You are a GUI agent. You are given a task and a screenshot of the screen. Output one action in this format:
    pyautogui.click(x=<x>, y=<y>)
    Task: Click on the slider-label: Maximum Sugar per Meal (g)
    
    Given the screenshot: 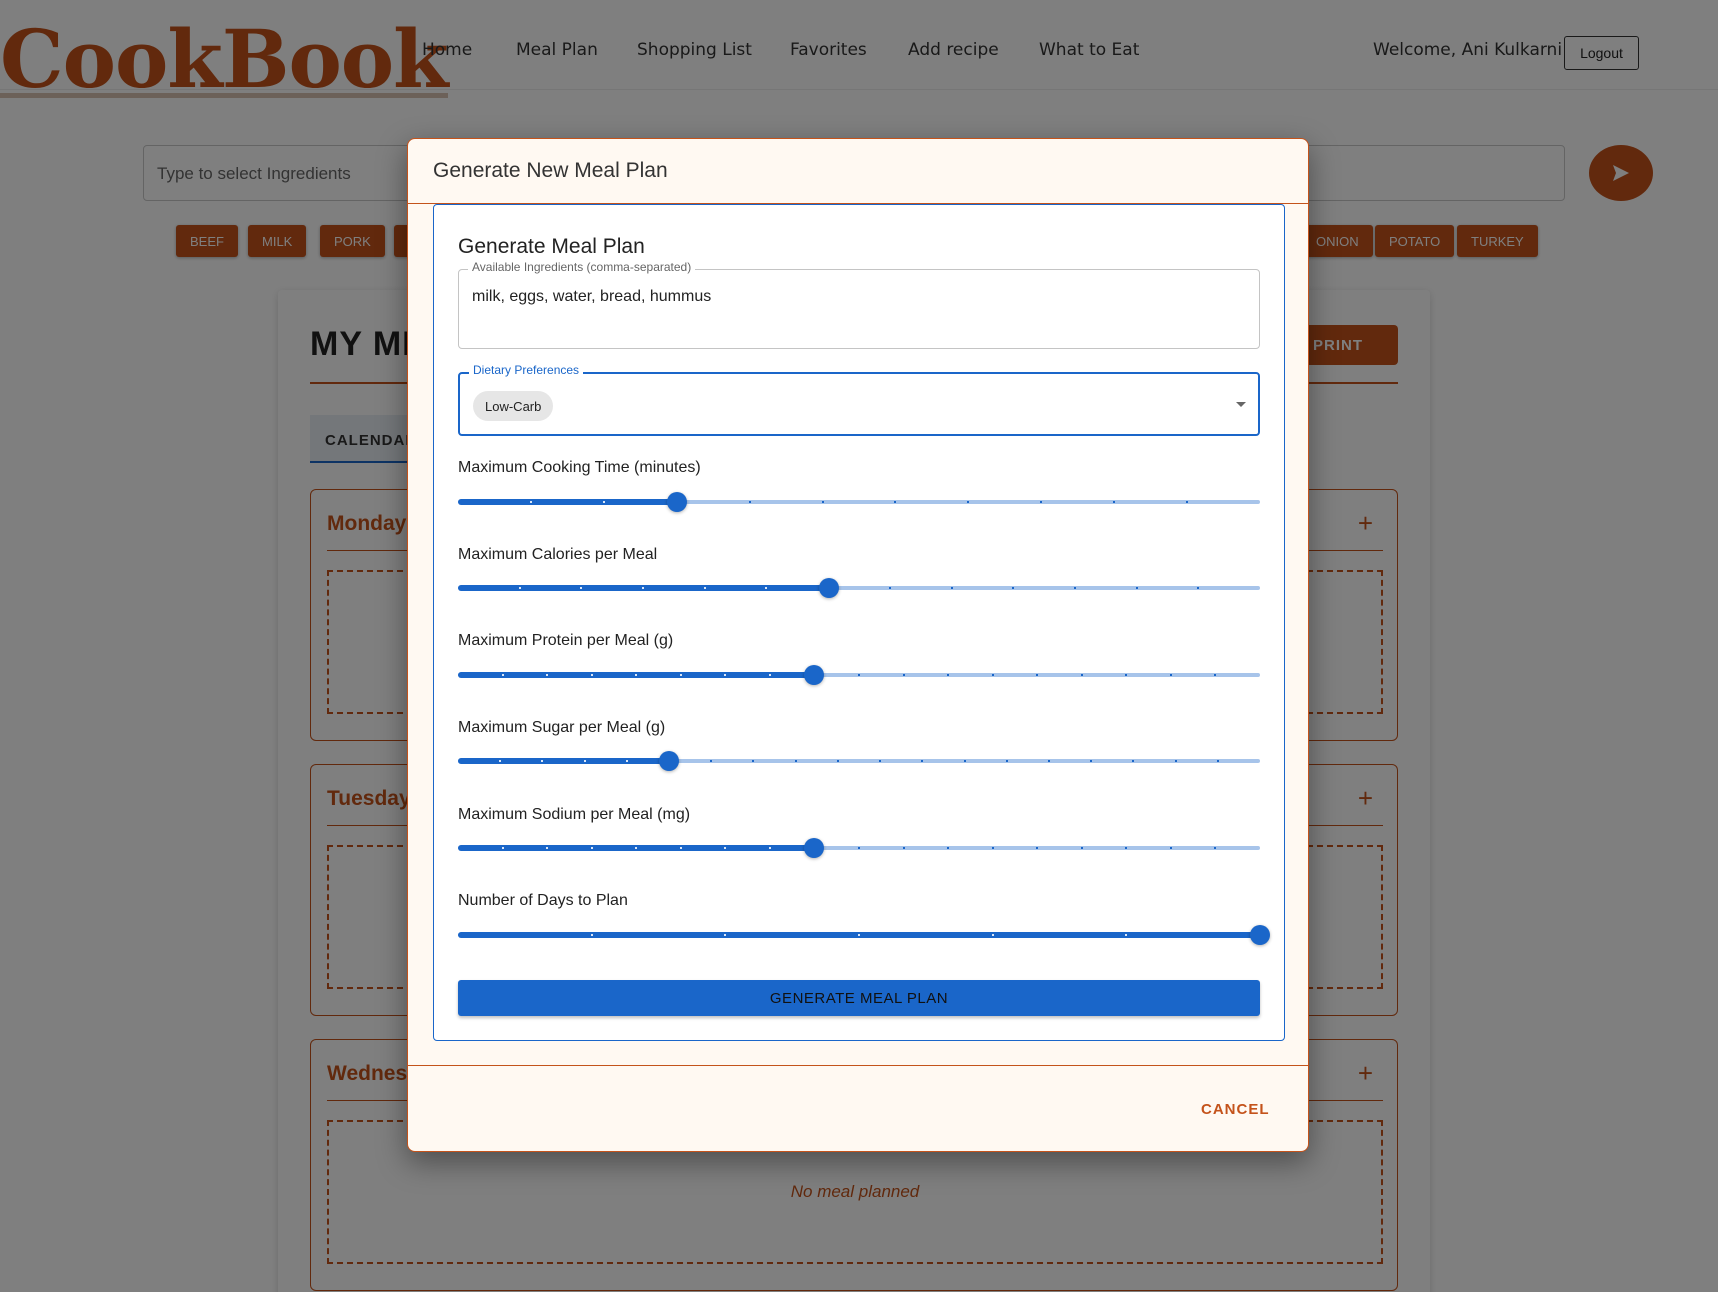 What is the action you would take?
    pyautogui.click(x=562, y=727)
    